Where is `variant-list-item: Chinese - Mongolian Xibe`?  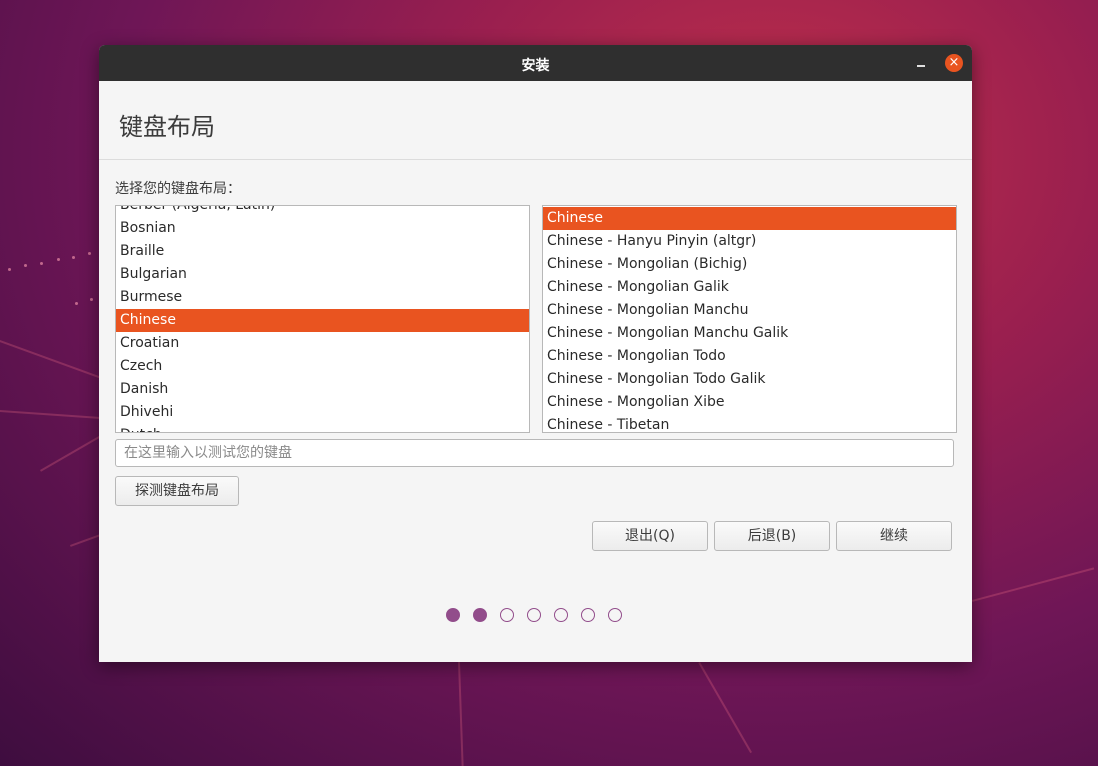
variant-list-item: Chinese - Mongolian Xibe is located at coordinates (749, 402).